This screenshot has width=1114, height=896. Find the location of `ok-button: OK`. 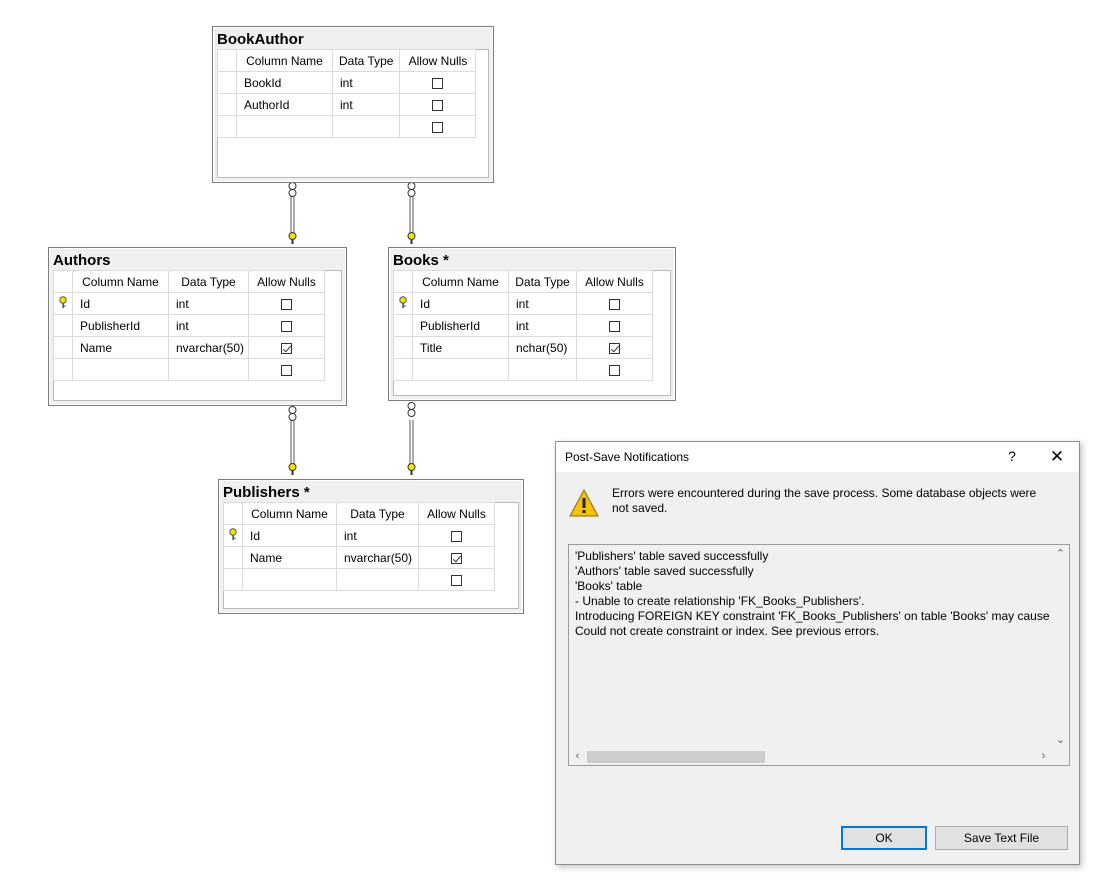

ok-button: OK is located at coordinates (884, 838).